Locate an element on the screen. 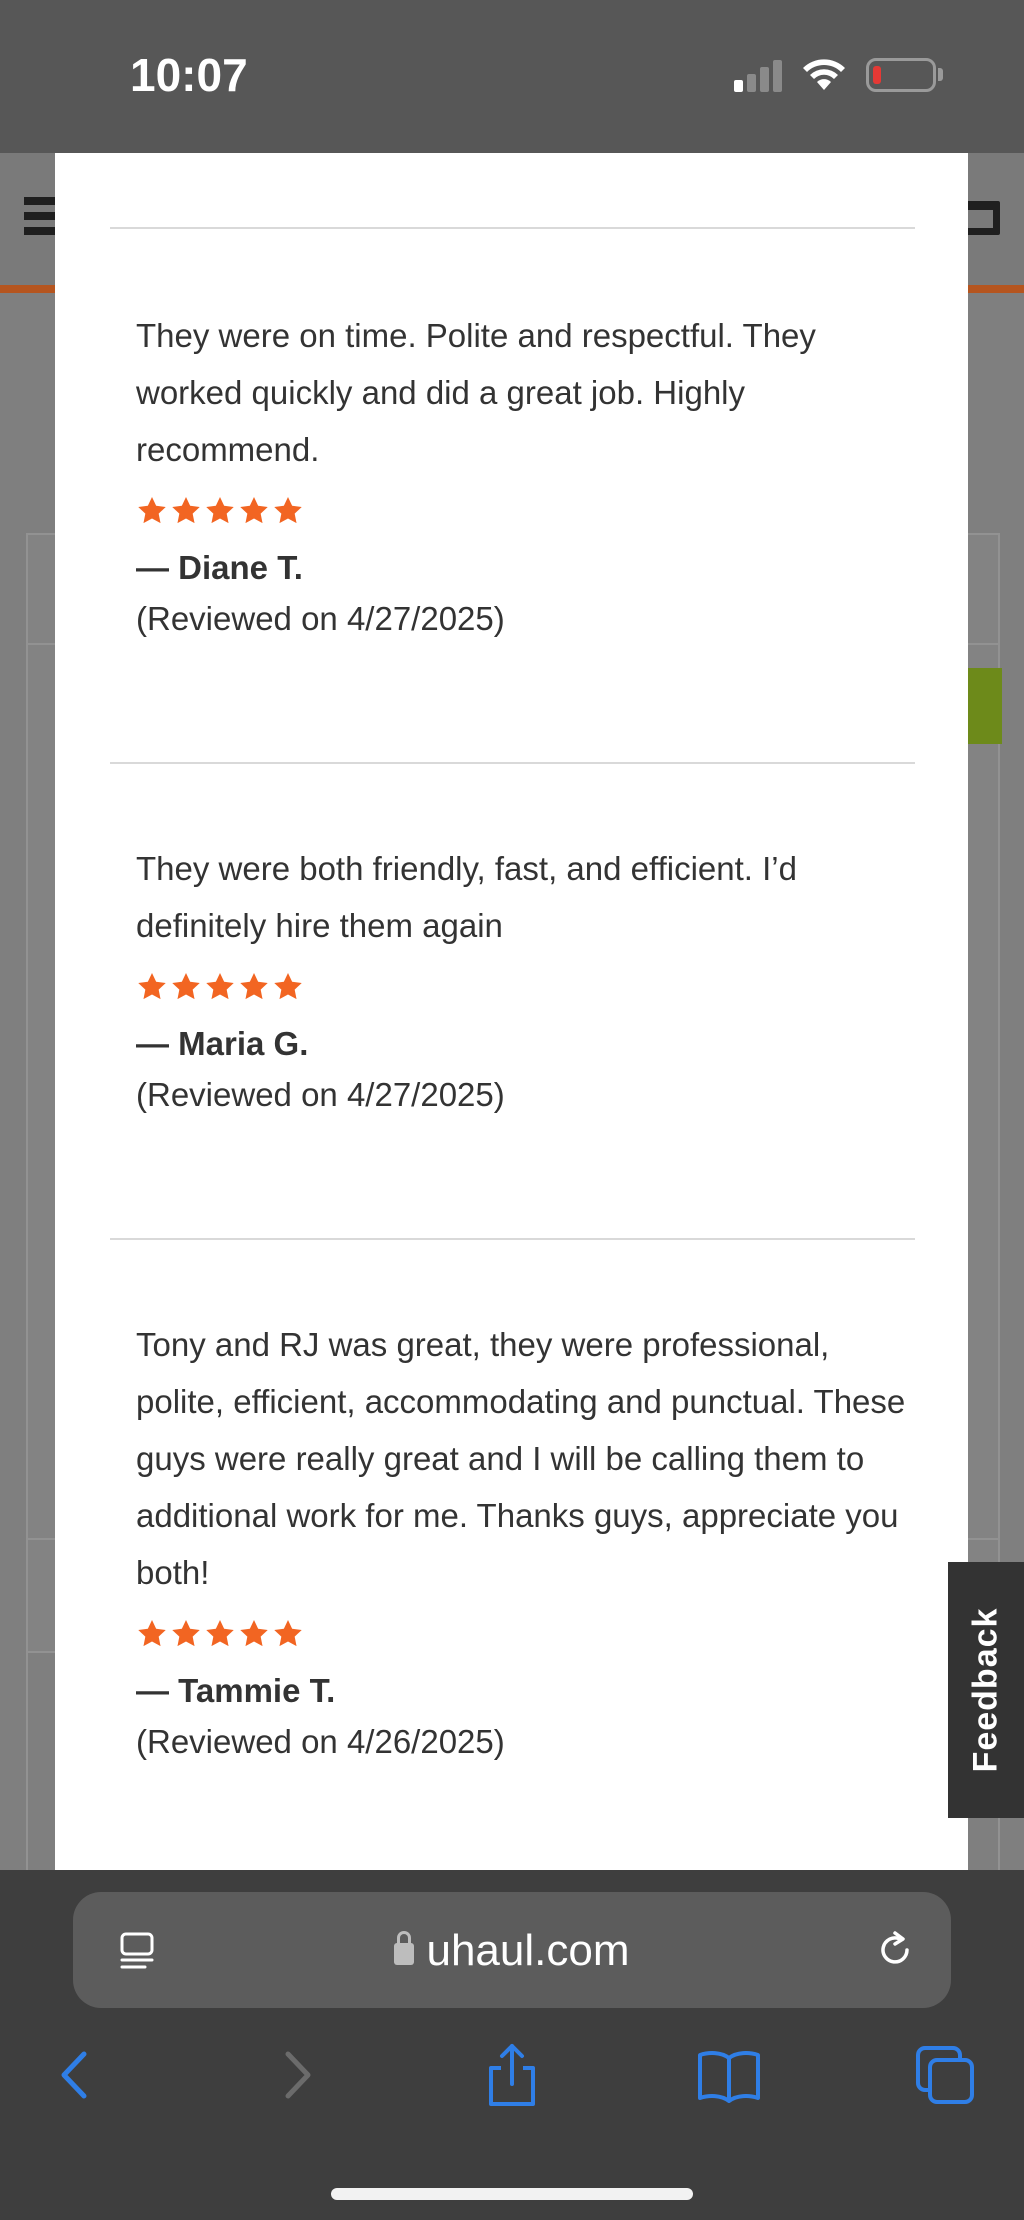 The image size is (1024, 2220). hamburger-menu-icon is located at coordinates (41, 219).